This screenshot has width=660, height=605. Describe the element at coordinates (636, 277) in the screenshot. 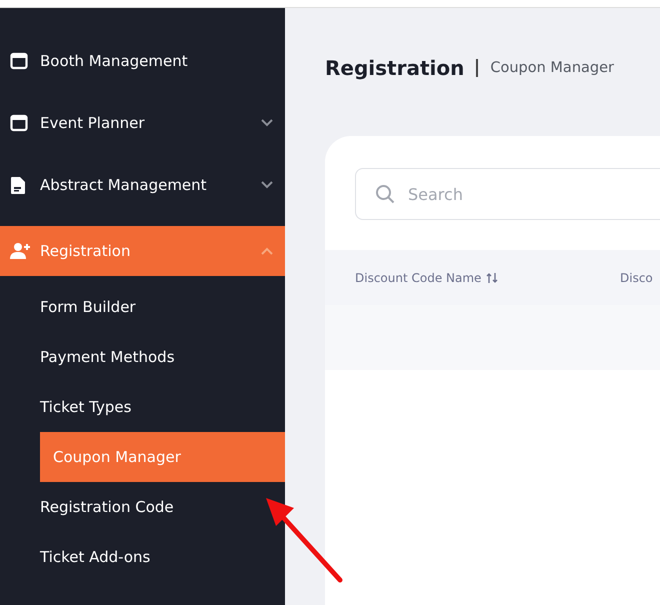

I see `column-header: Disco` at that location.